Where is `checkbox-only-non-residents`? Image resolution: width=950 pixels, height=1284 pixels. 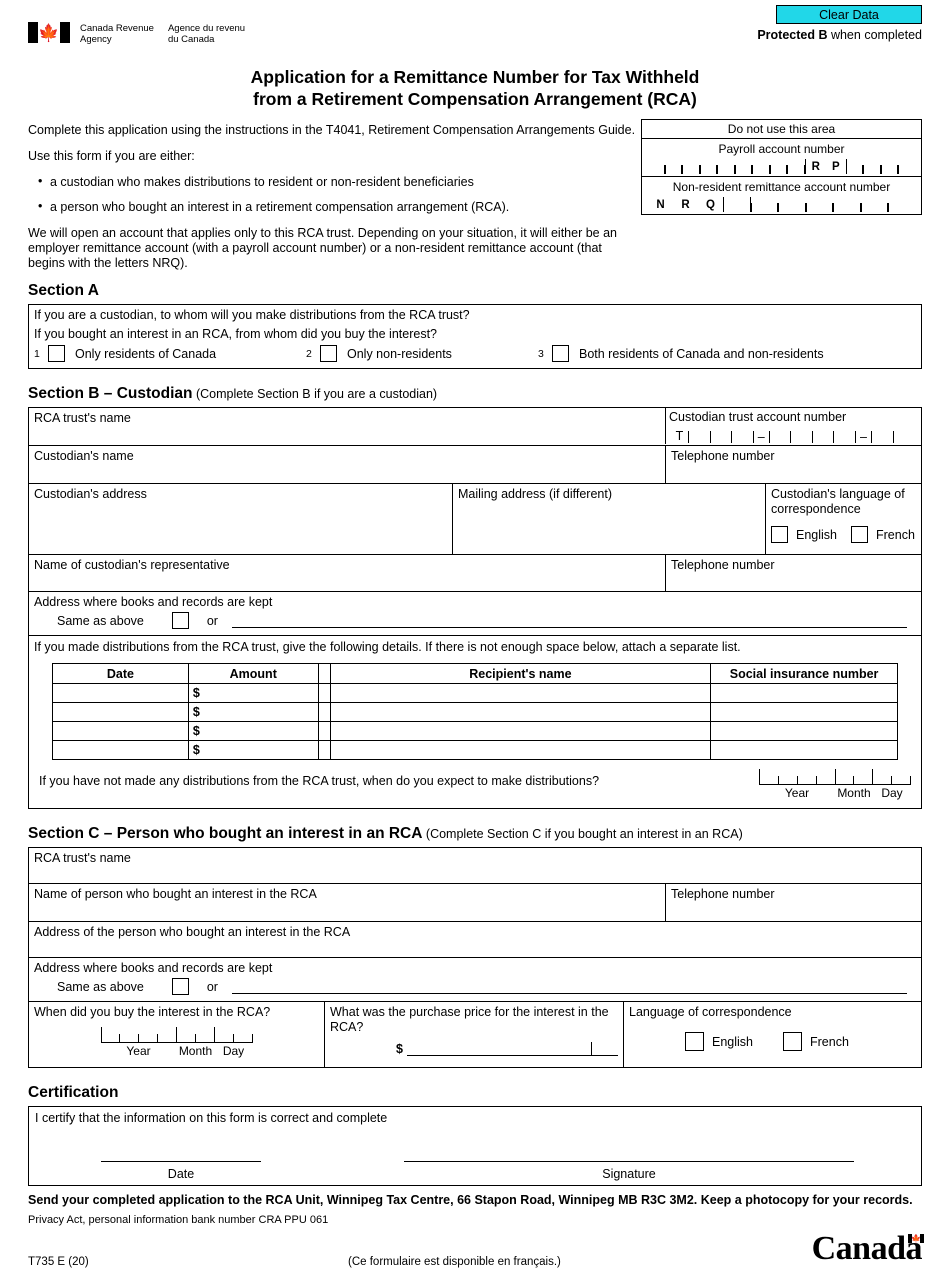 checkbox-only-non-residents is located at coordinates (328, 353).